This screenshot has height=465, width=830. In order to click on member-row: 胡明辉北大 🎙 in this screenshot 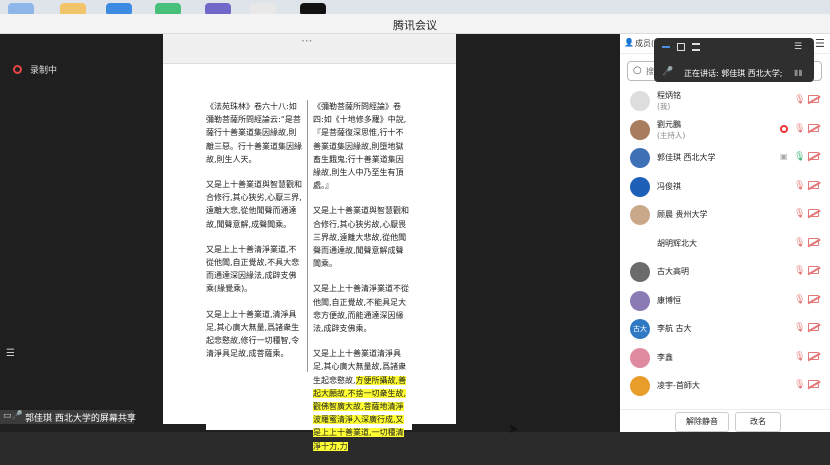, I will do `click(725, 243)`.